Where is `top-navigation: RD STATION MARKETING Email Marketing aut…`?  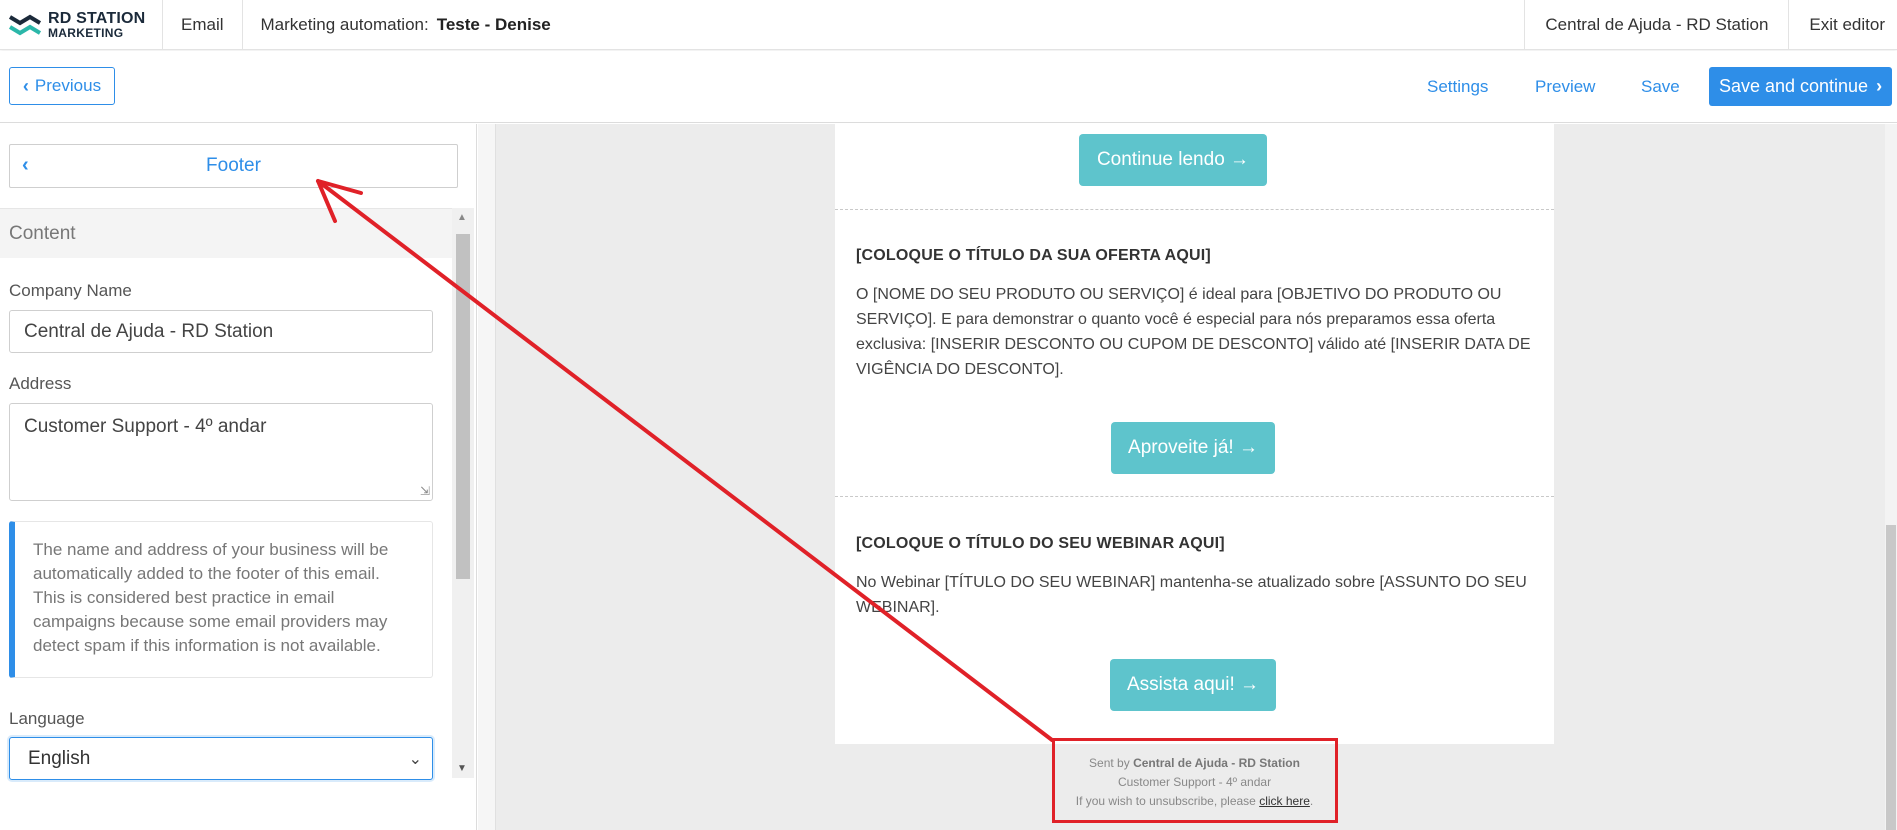
top-navigation: RD STATION MARKETING Email Marketing aut… is located at coordinates (948, 25).